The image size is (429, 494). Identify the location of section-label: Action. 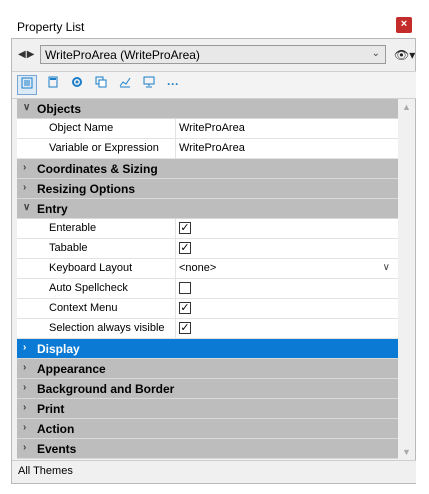
(56, 429).